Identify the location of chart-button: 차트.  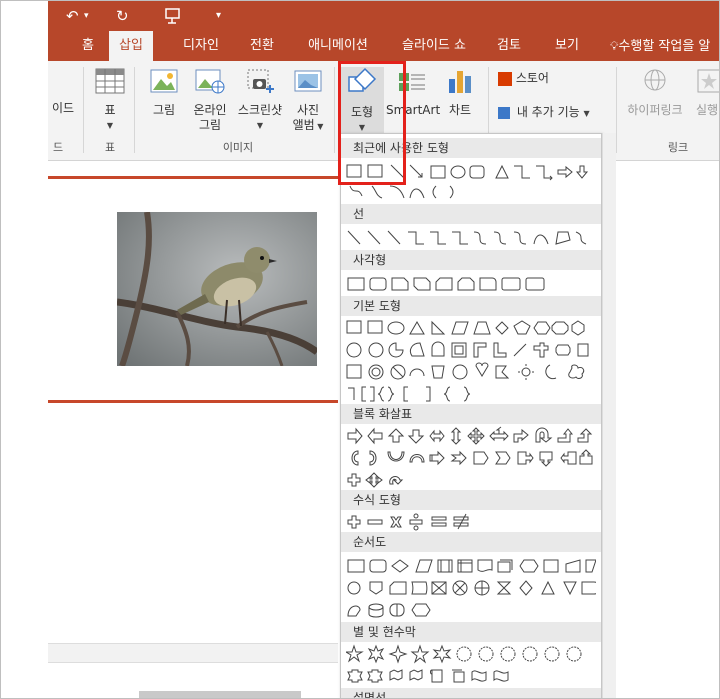
(460, 92).